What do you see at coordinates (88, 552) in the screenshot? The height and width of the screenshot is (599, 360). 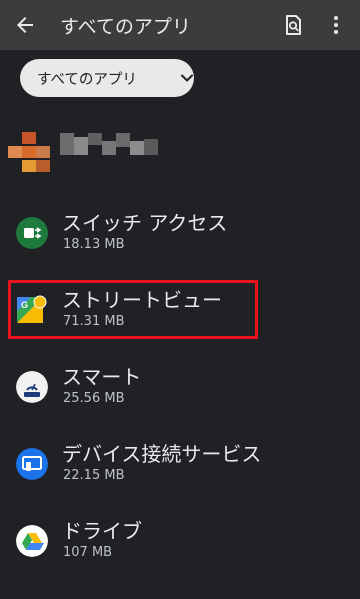 I see `app-size: 107 MB` at bounding box center [88, 552].